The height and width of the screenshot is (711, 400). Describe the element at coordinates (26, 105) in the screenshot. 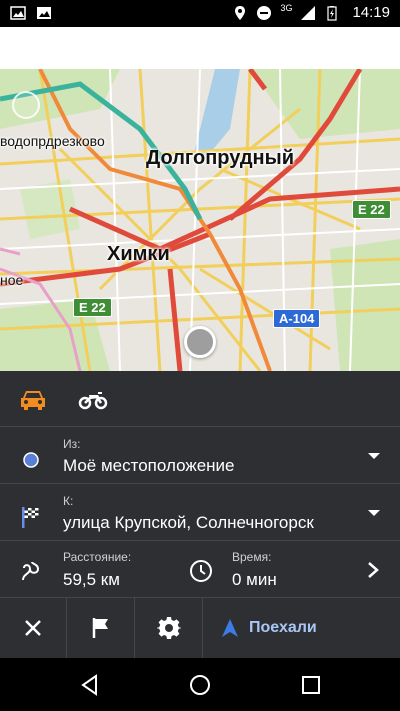

I see `compass-icon` at that location.